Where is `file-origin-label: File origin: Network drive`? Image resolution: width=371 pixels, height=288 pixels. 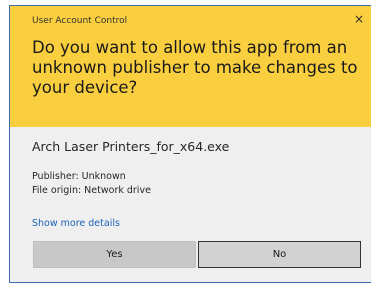
file-origin-label: File origin: Network drive is located at coordinates (91, 190).